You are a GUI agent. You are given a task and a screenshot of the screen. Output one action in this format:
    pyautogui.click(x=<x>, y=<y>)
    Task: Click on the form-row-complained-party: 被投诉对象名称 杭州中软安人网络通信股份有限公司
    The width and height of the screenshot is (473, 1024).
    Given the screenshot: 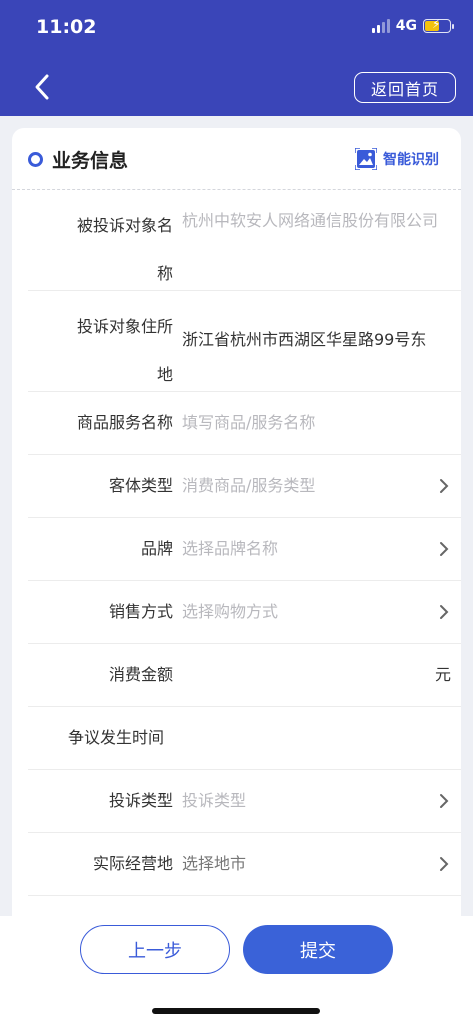 What is the action you would take?
    pyautogui.click(x=244, y=240)
    